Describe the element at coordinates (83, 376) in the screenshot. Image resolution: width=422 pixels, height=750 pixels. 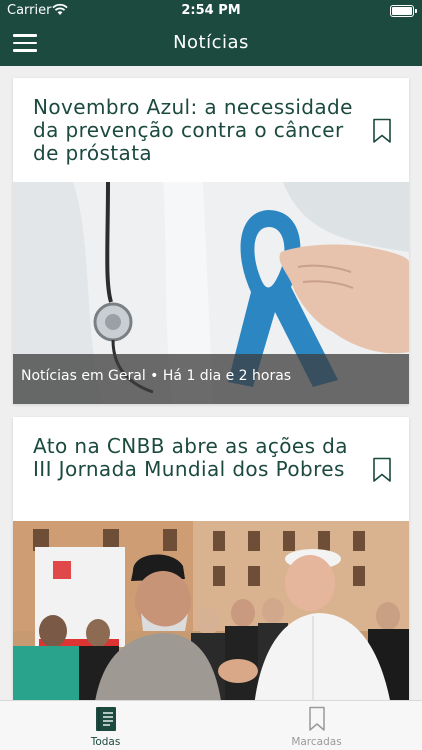
I see `article-category: Notícias em Geral` at that location.